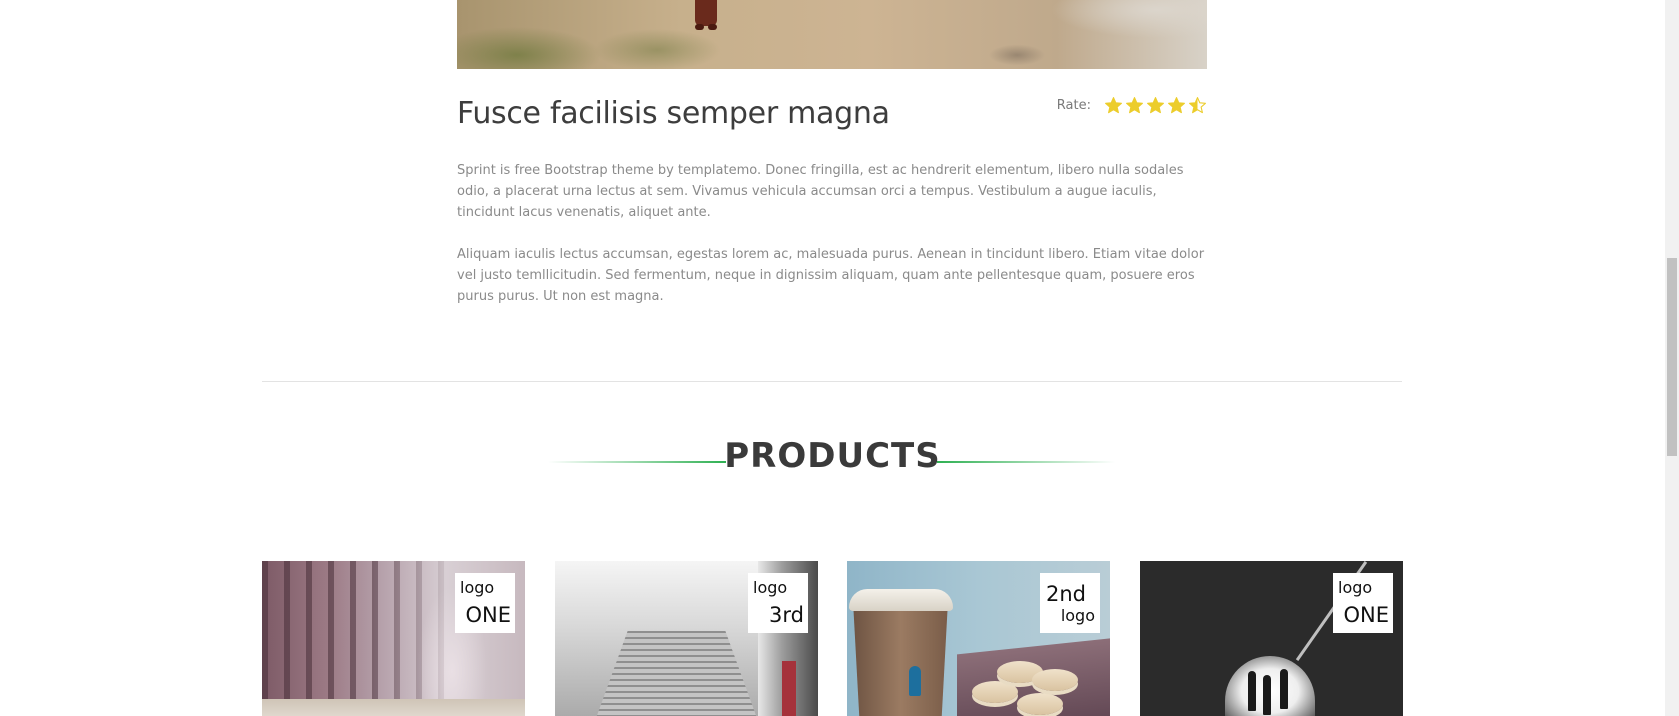 This screenshot has width=1679, height=716. I want to click on products-heading-wrap: PRODUCTS, so click(832, 456).